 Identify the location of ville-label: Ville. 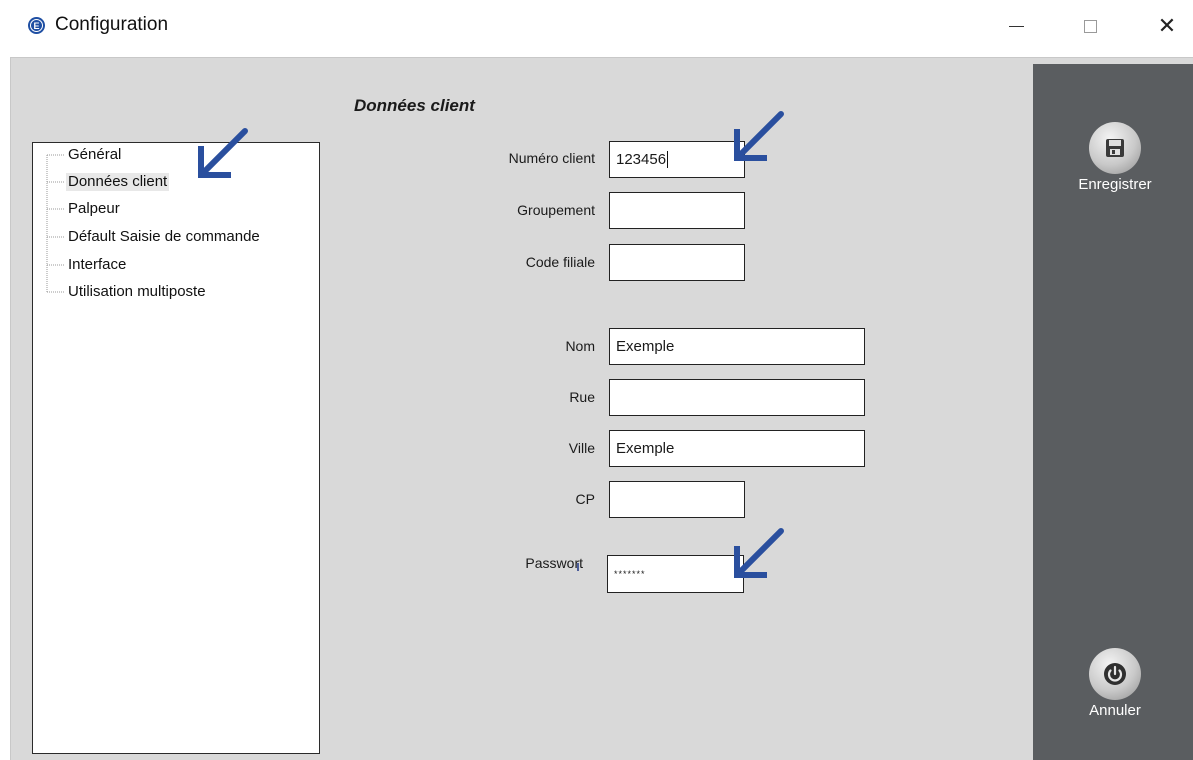
(581, 448).